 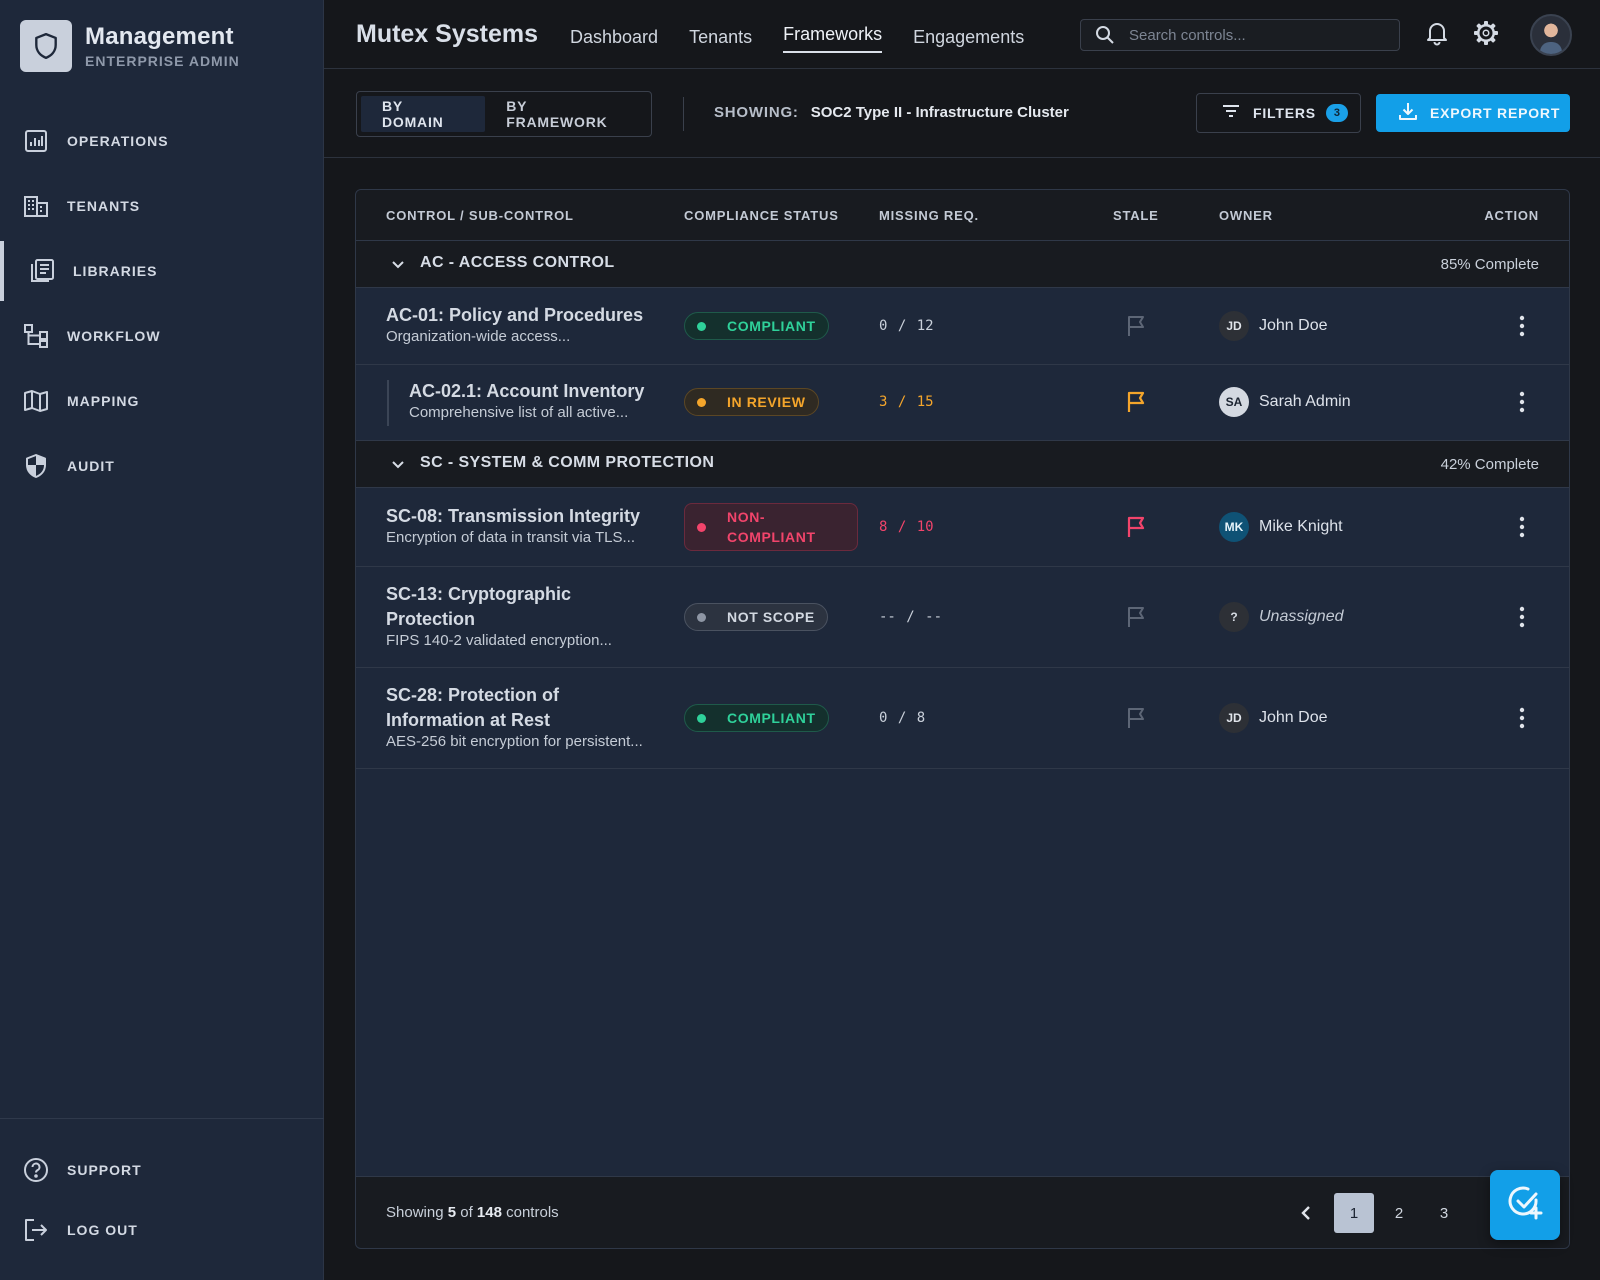 What do you see at coordinates (1301, 616) in the screenshot?
I see `owner-name: Unassigned` at bounding box center [1301, 616].